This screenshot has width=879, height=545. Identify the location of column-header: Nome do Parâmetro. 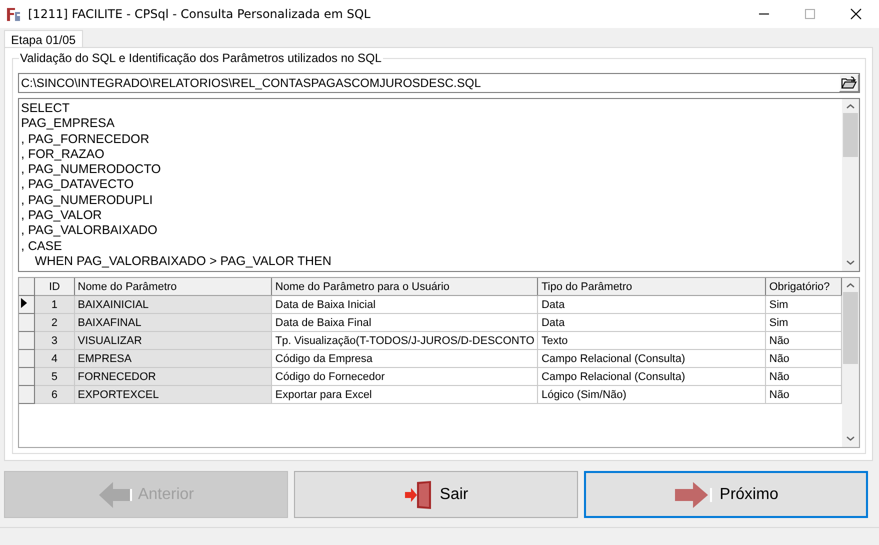
(173, 287).